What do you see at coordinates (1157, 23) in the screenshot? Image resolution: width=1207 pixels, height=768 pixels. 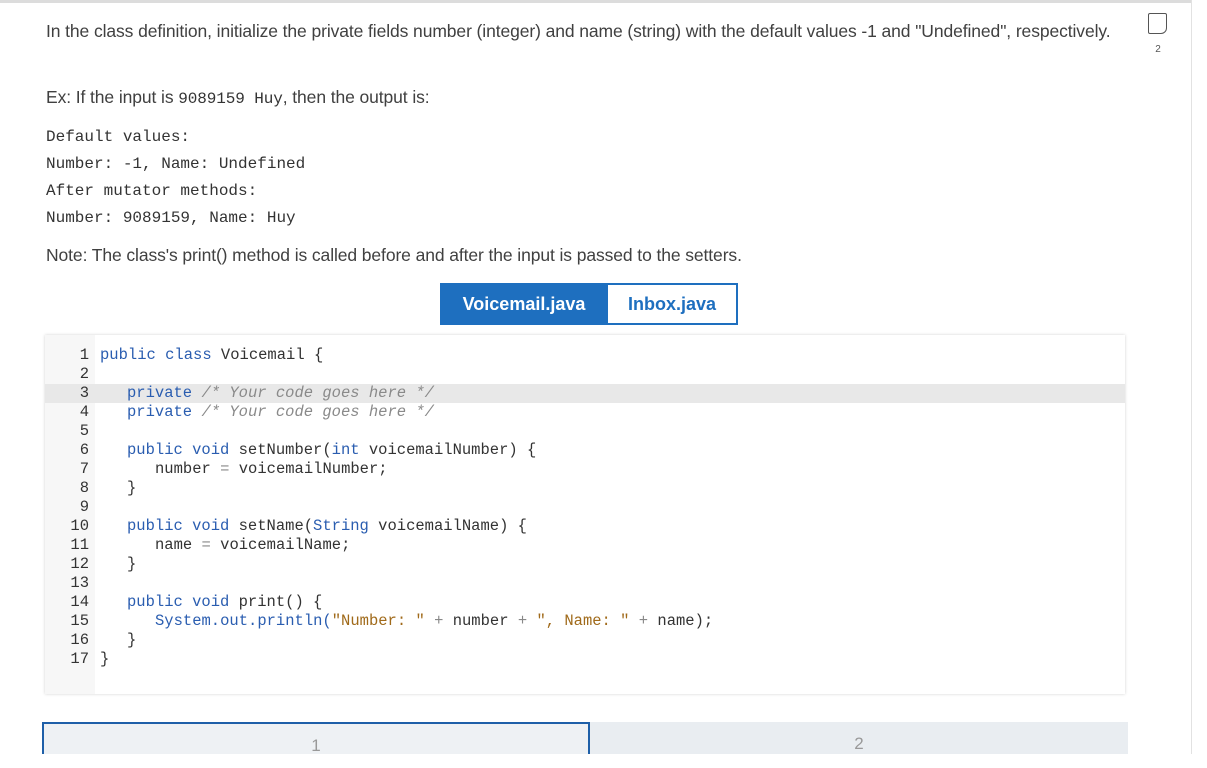 I see `flag-icon` at bounding box center [1157, 23].